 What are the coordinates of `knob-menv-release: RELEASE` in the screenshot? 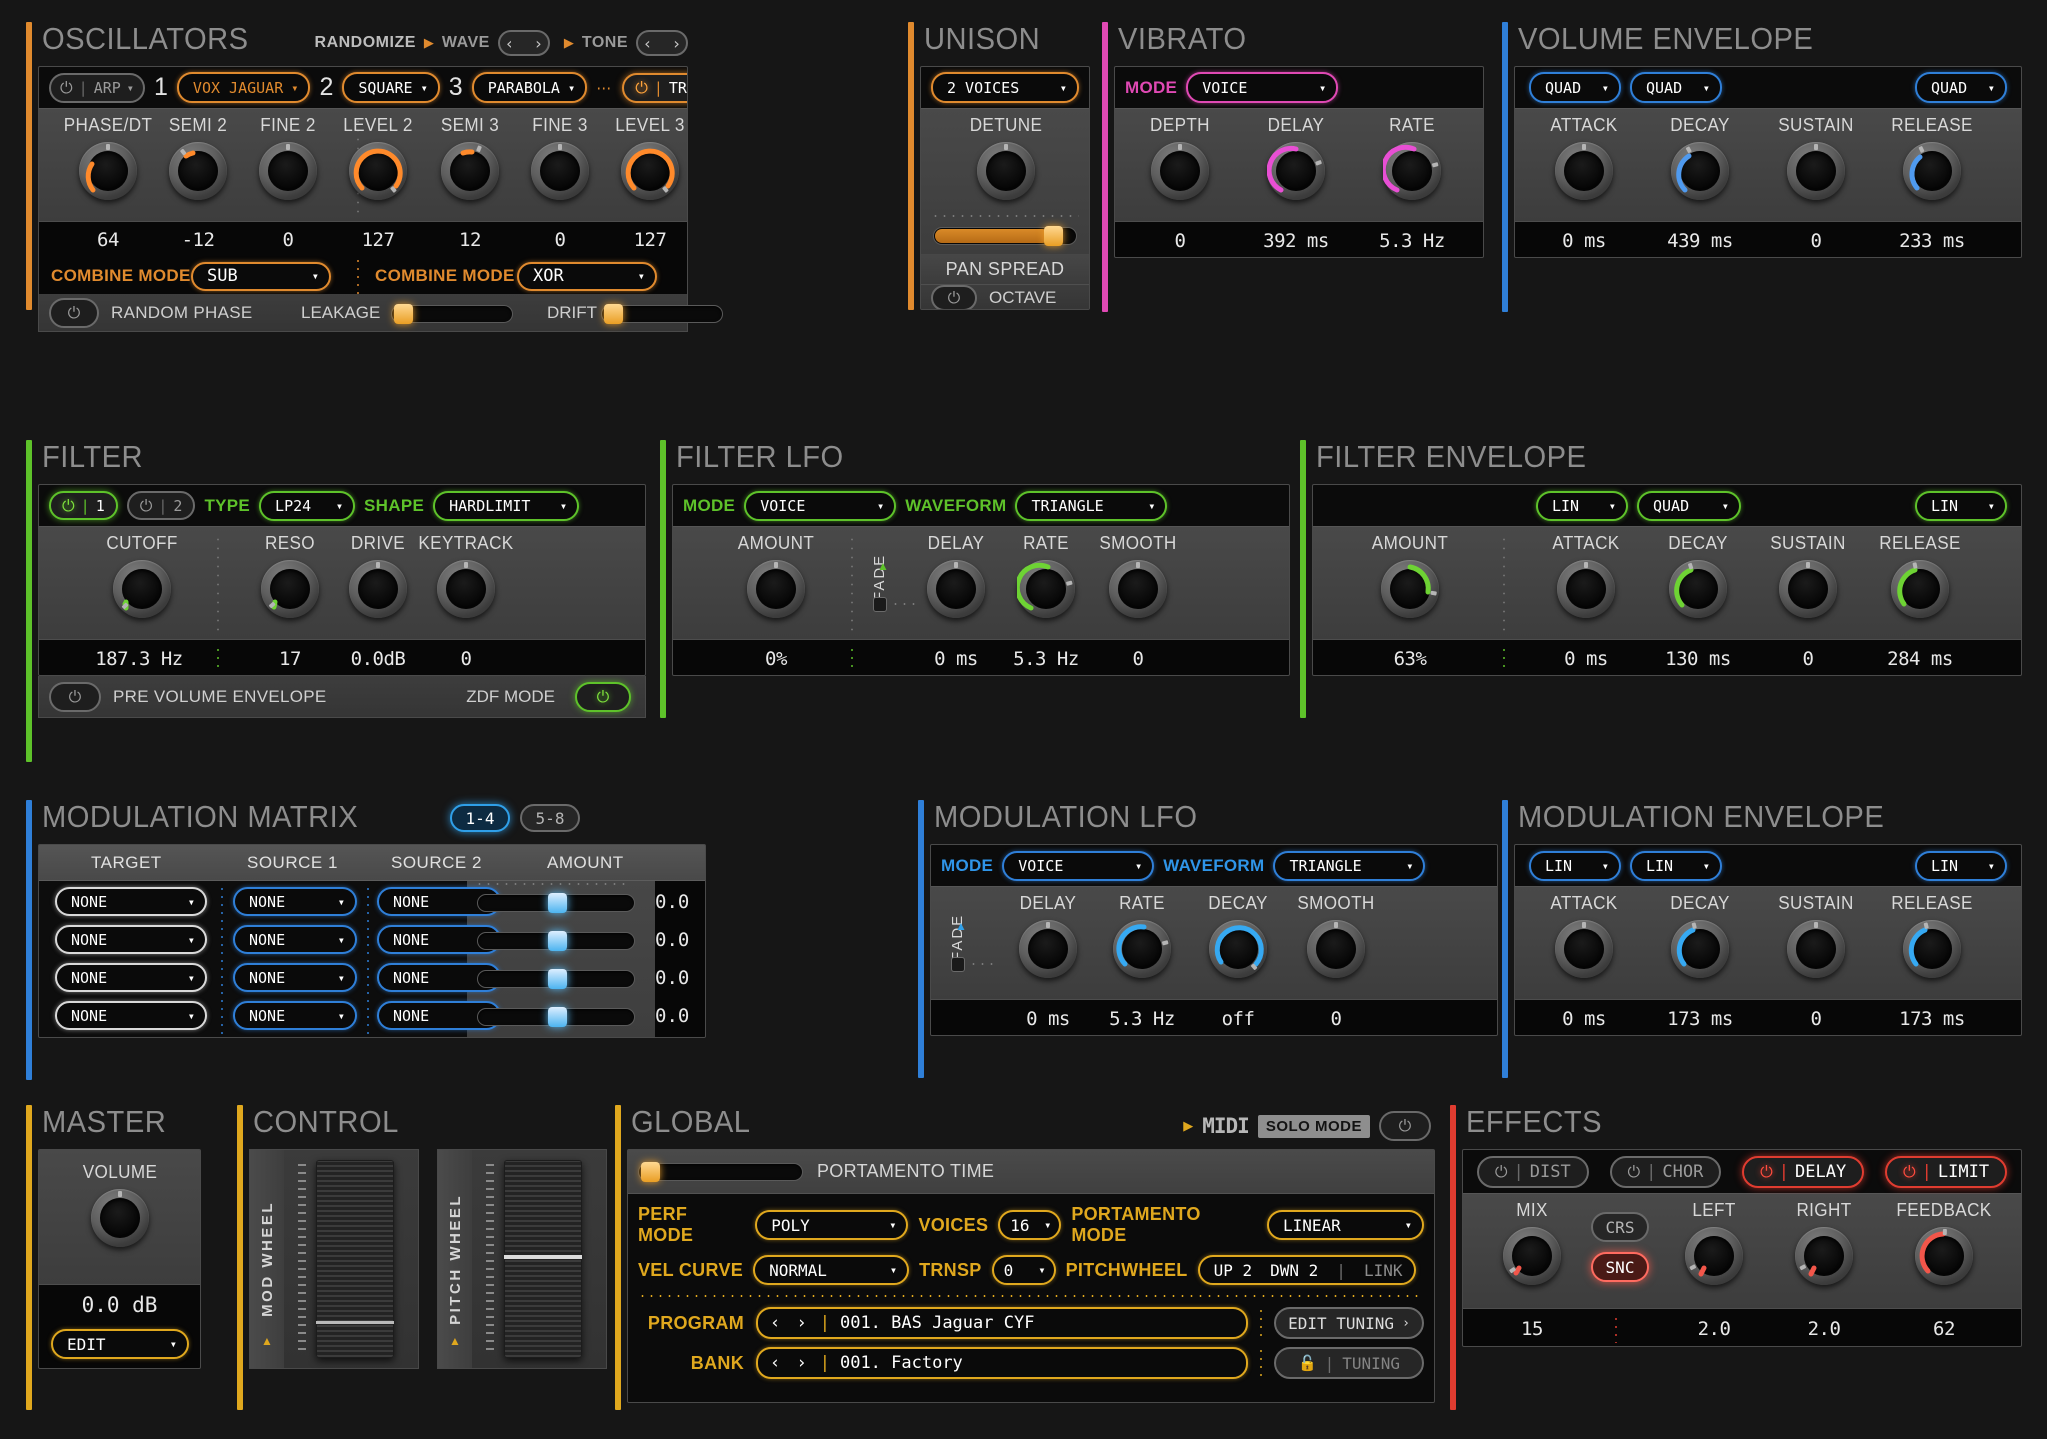 It's located at (1932, 935).